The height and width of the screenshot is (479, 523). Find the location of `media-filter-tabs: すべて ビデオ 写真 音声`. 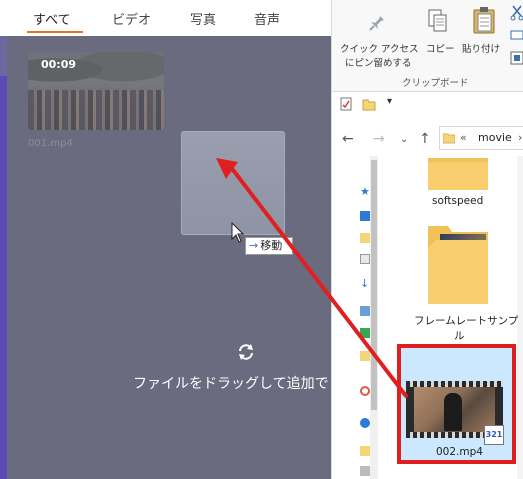

media-filter-tabs: すべて ビデオ 写真 音声 is located at coordinates (165, 18).